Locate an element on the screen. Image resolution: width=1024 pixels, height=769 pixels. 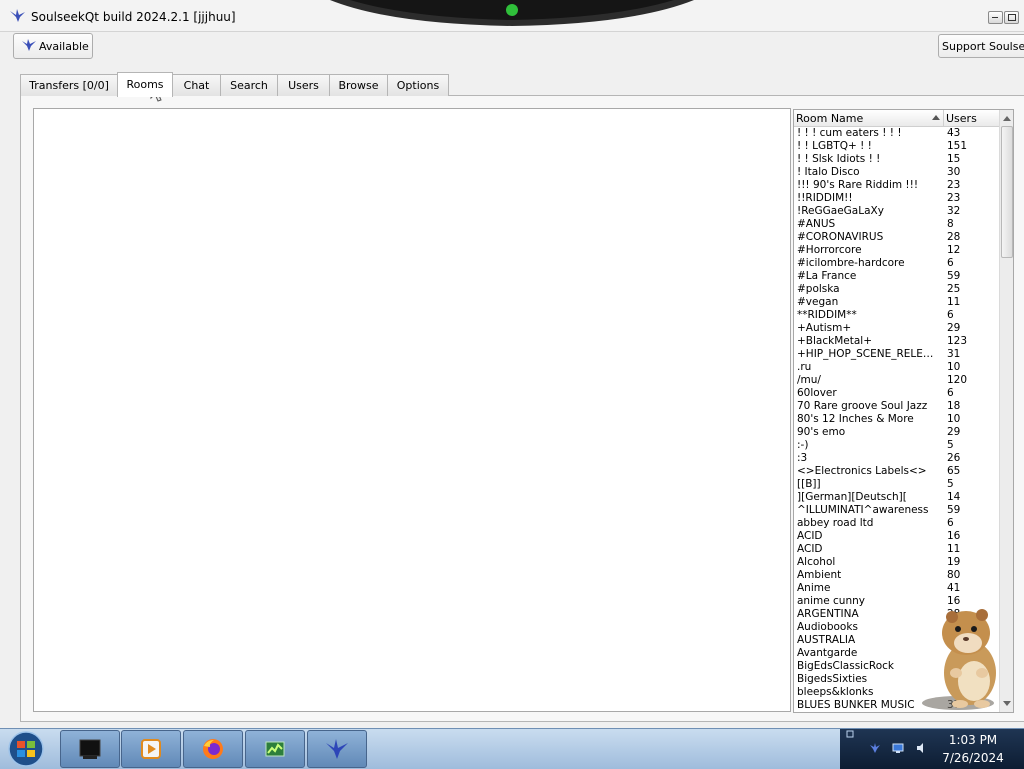
room-users-cell: 11 is located at coordinates (954, 549).